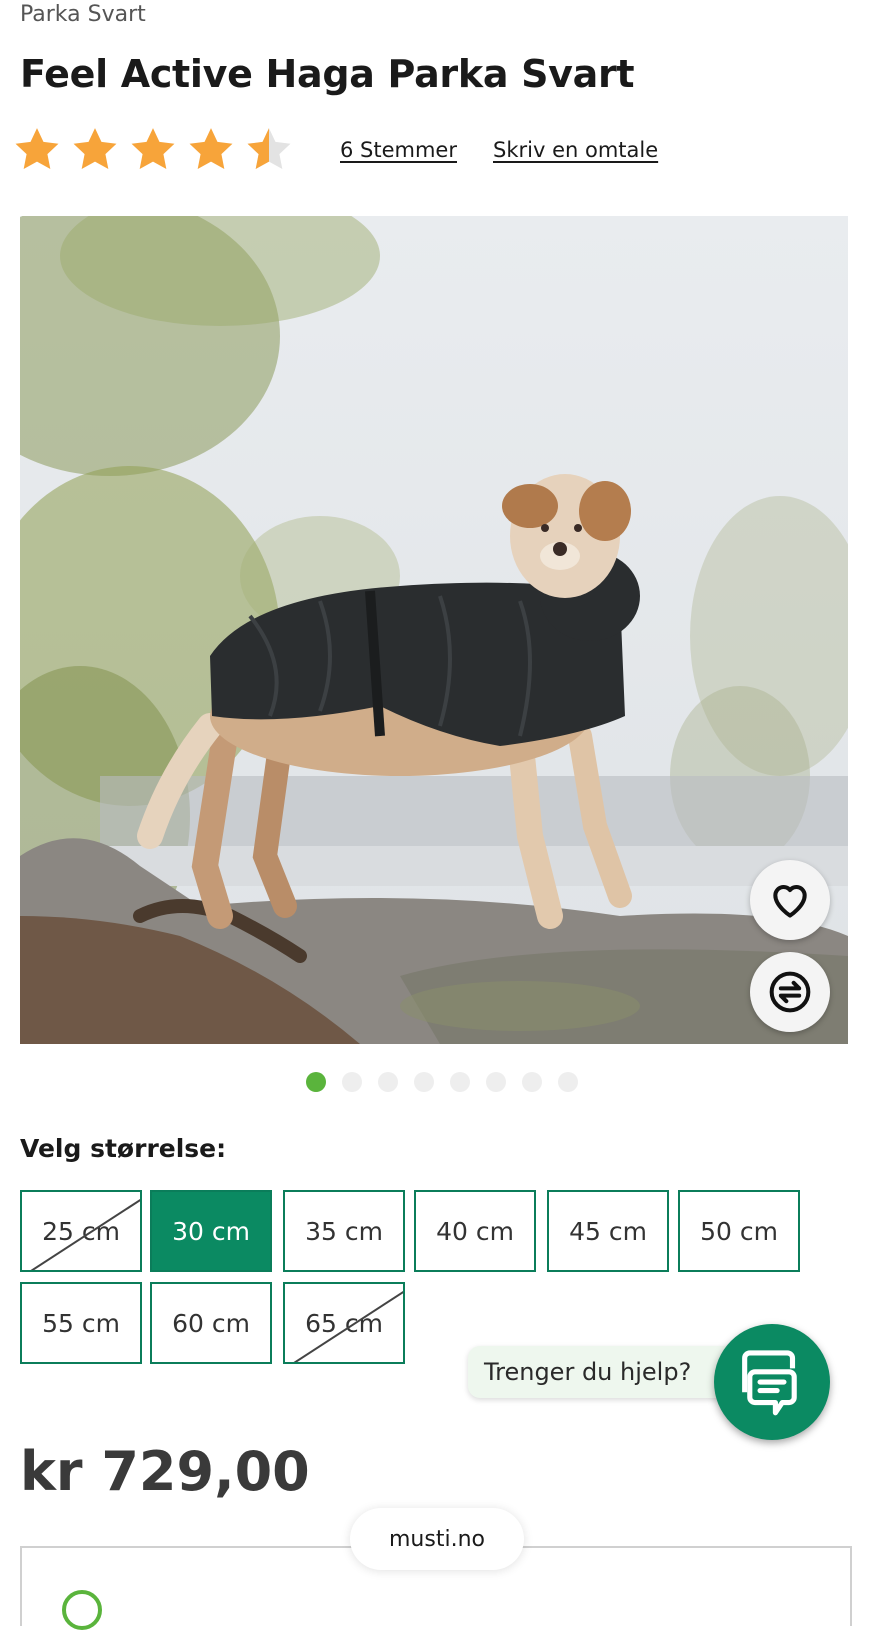  I want to click on rating-row: 6 Stemmer Skriv en omtale, so click(335, 150).